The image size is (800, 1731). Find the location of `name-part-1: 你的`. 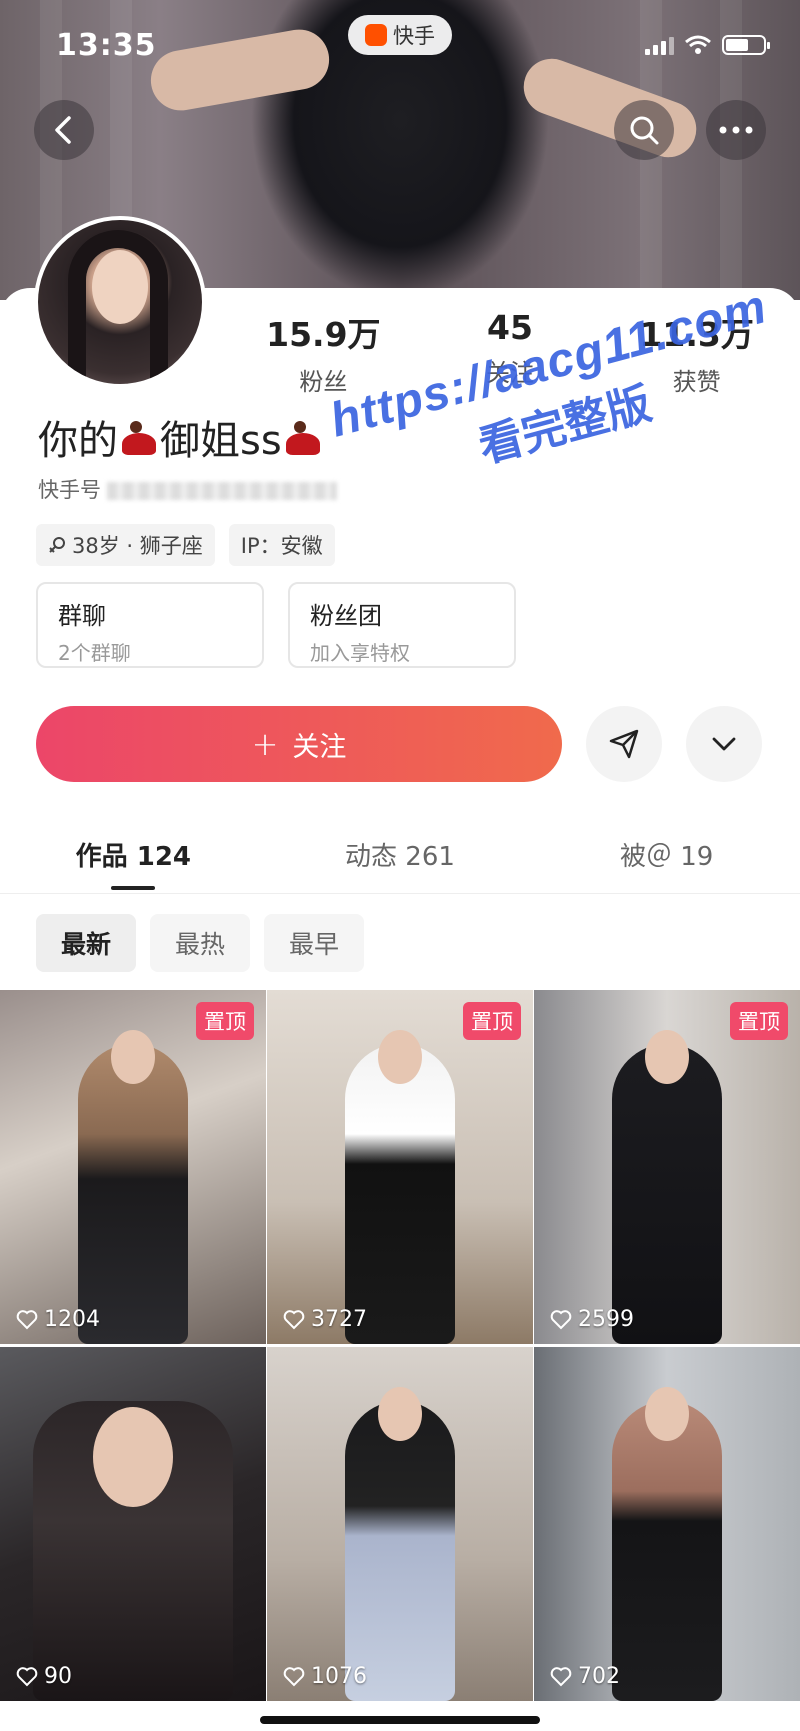

name-part-1: 你的 is located at coordinates (78, 441).